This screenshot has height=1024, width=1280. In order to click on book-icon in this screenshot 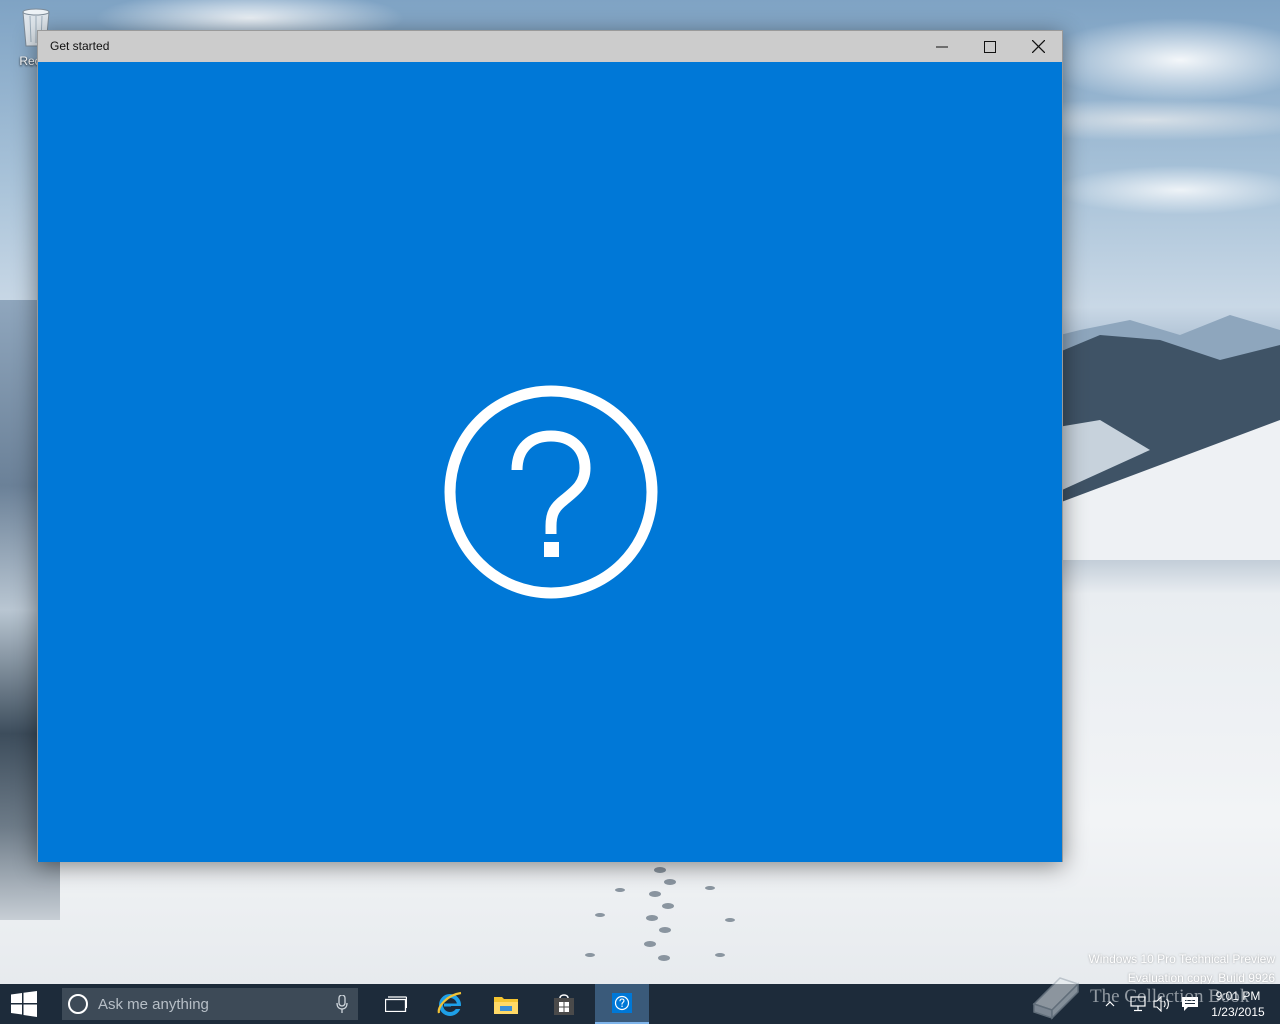, I will do `click(1056, 998)`.